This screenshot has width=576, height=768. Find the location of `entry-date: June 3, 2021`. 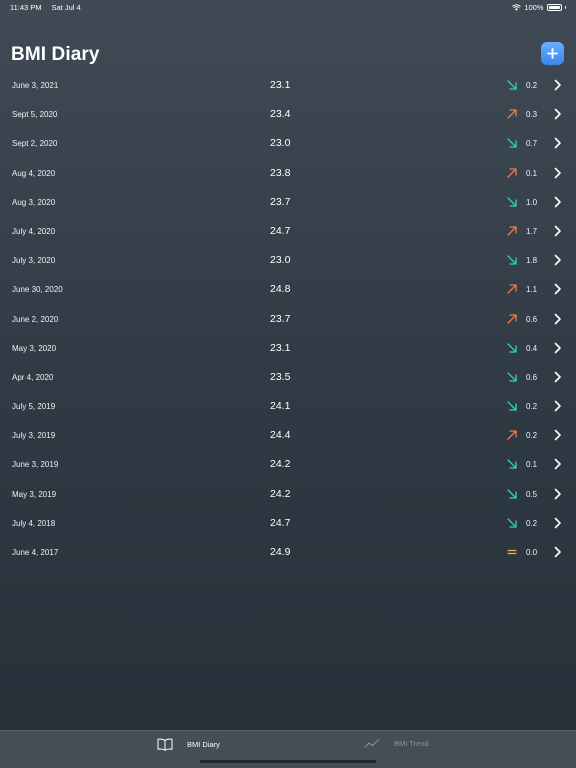

entry-date: June 3, 2021 is located at coordinates (35, 85).